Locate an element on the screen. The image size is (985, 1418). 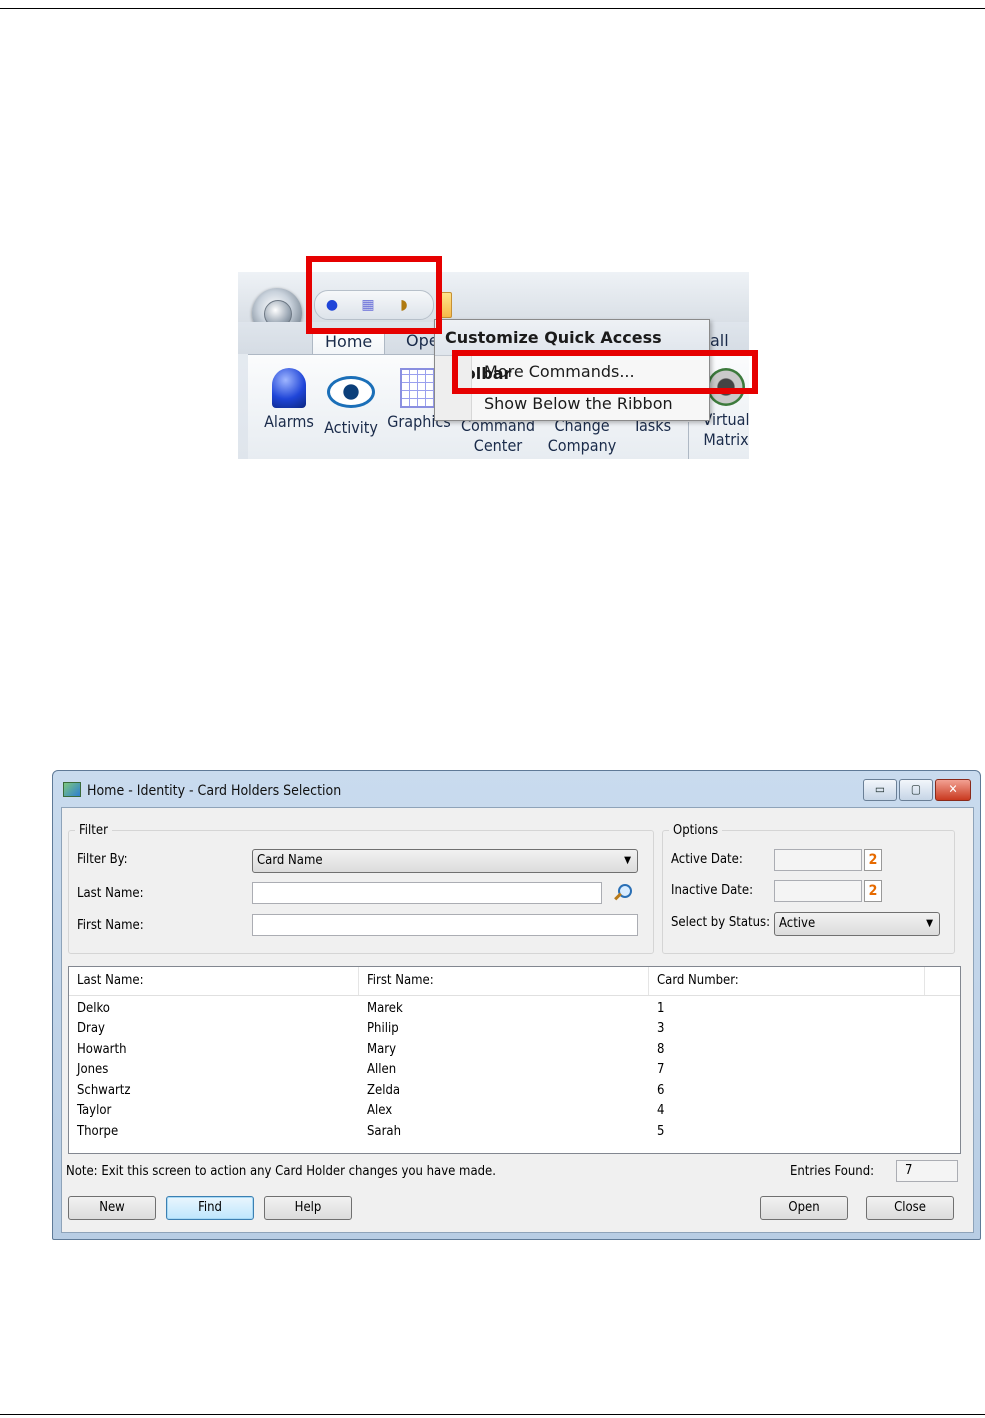
command-center-command: Command Center is located at coordinates (498, 436).